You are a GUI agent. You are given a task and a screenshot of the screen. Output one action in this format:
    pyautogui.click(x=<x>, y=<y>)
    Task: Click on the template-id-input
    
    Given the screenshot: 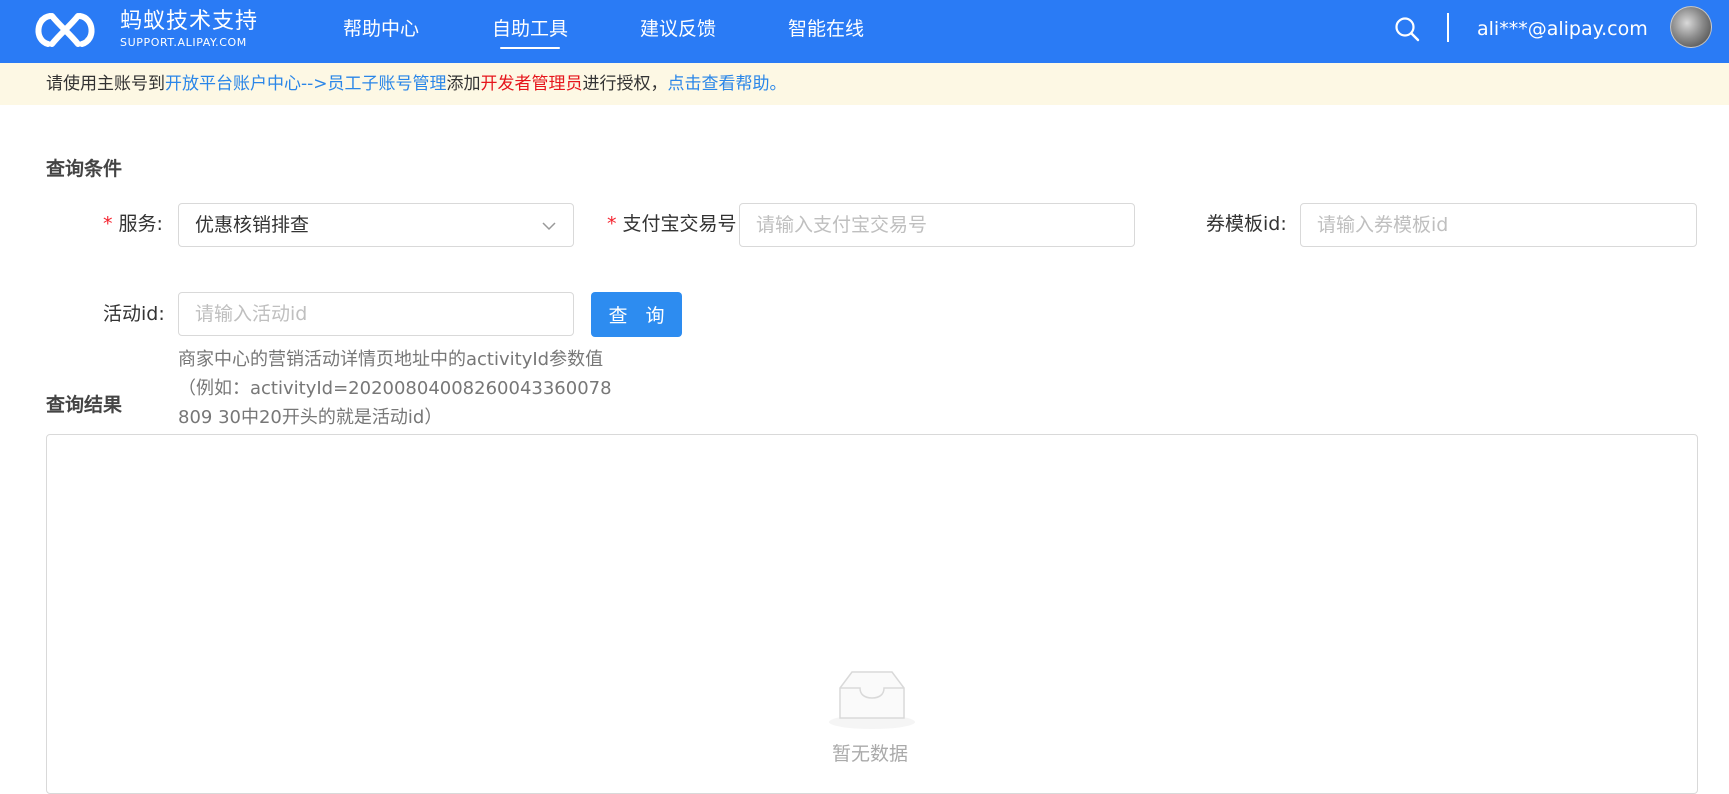 What is the action you would take?
    pyautogui.click(x=1498, y=225)
    